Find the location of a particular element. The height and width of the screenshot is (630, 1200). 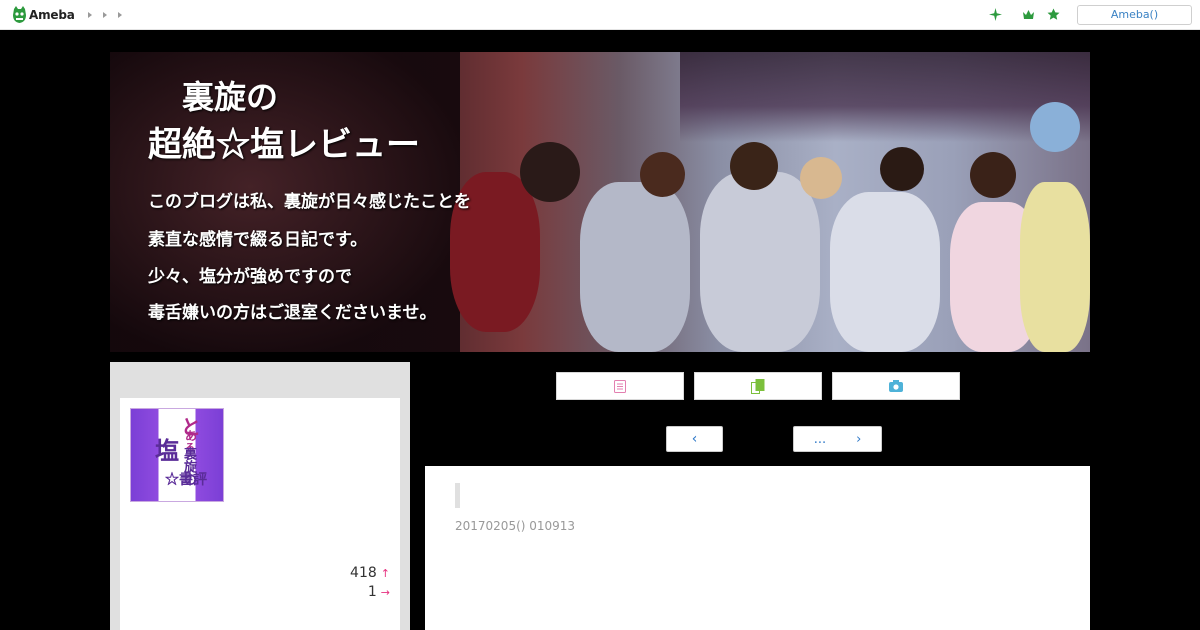

chevron-right-icon: › is located at coordinates (859, 439).